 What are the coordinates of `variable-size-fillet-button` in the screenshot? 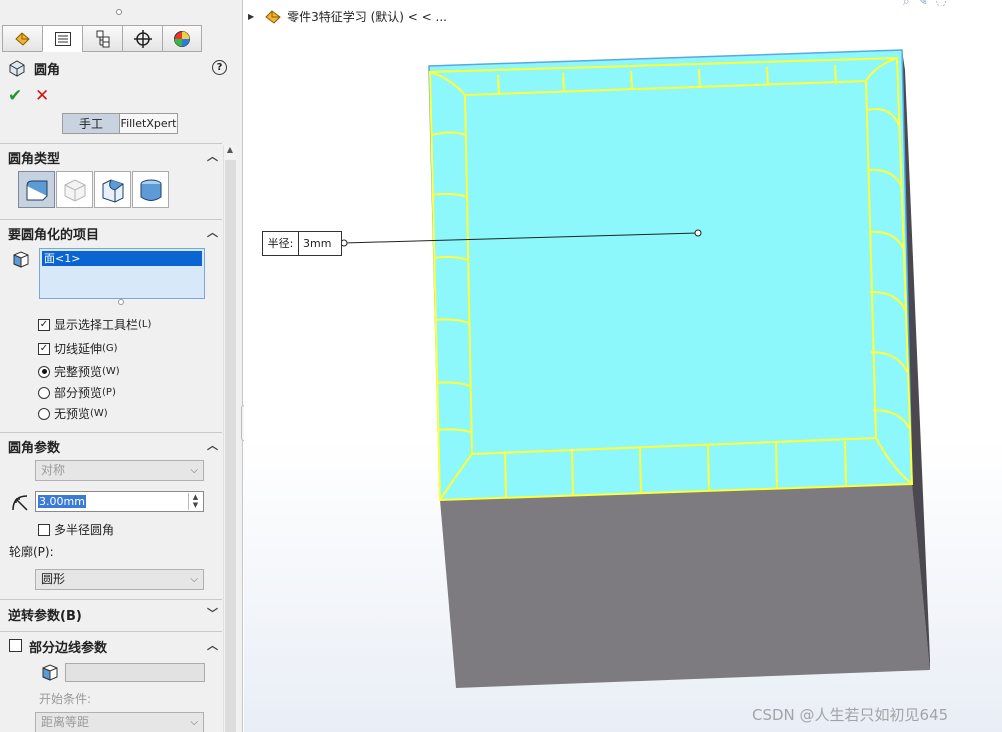 It's located at (74, 189).